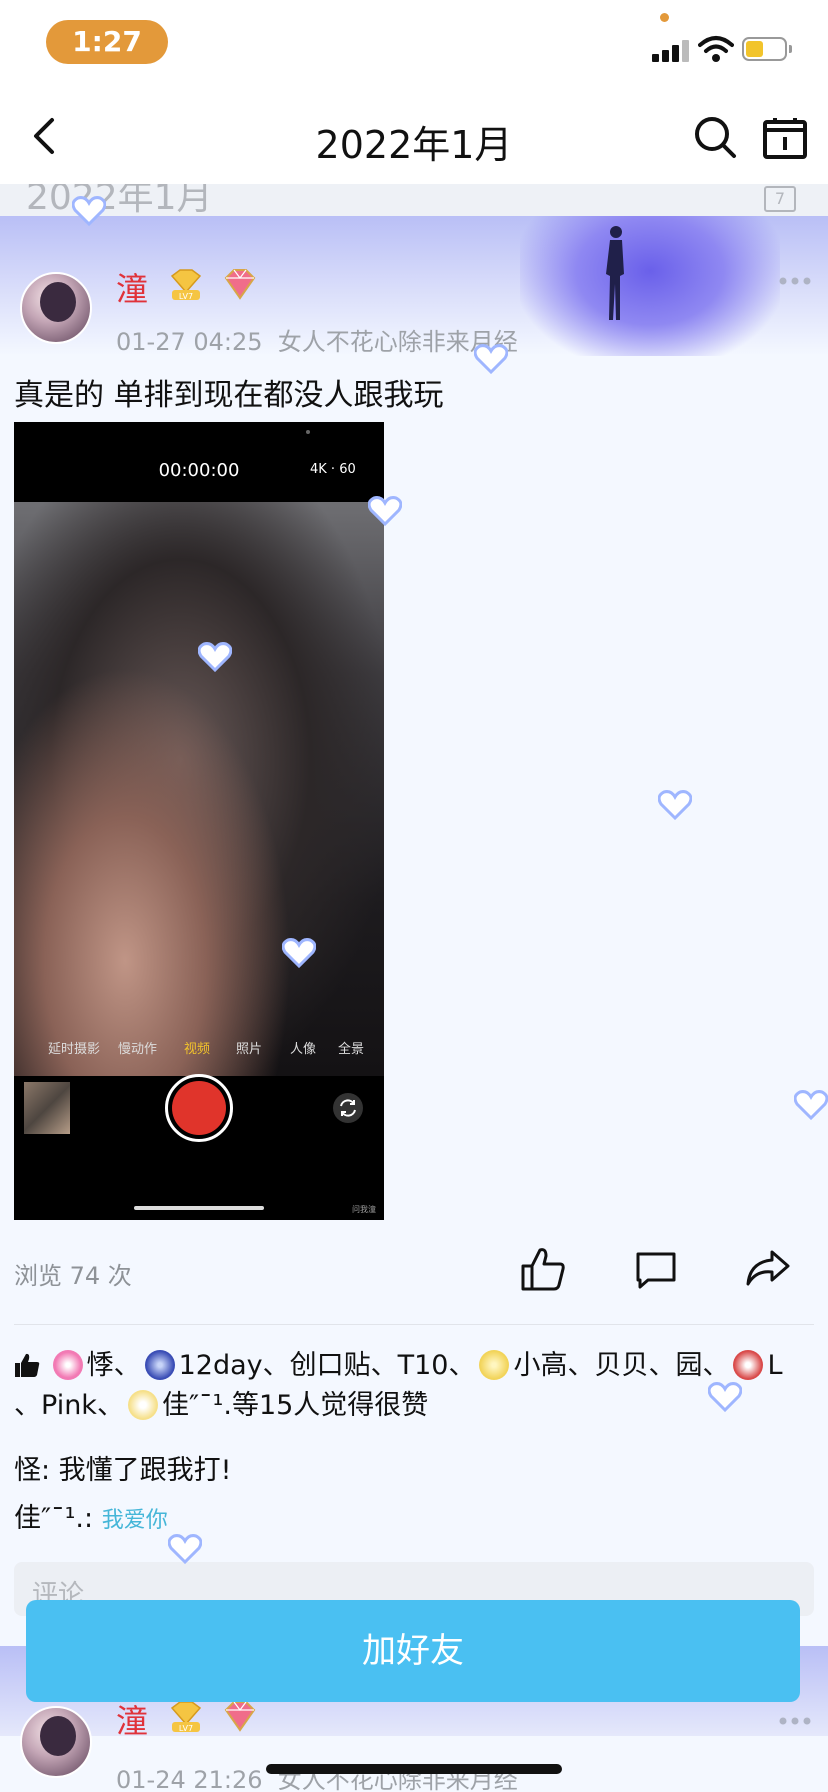 The width and height of the screenshot is (828, 1792). I want to click on camera-modes: 延时摄影 慢动作 视频 照片 人像 全景, so click(199, 1050).